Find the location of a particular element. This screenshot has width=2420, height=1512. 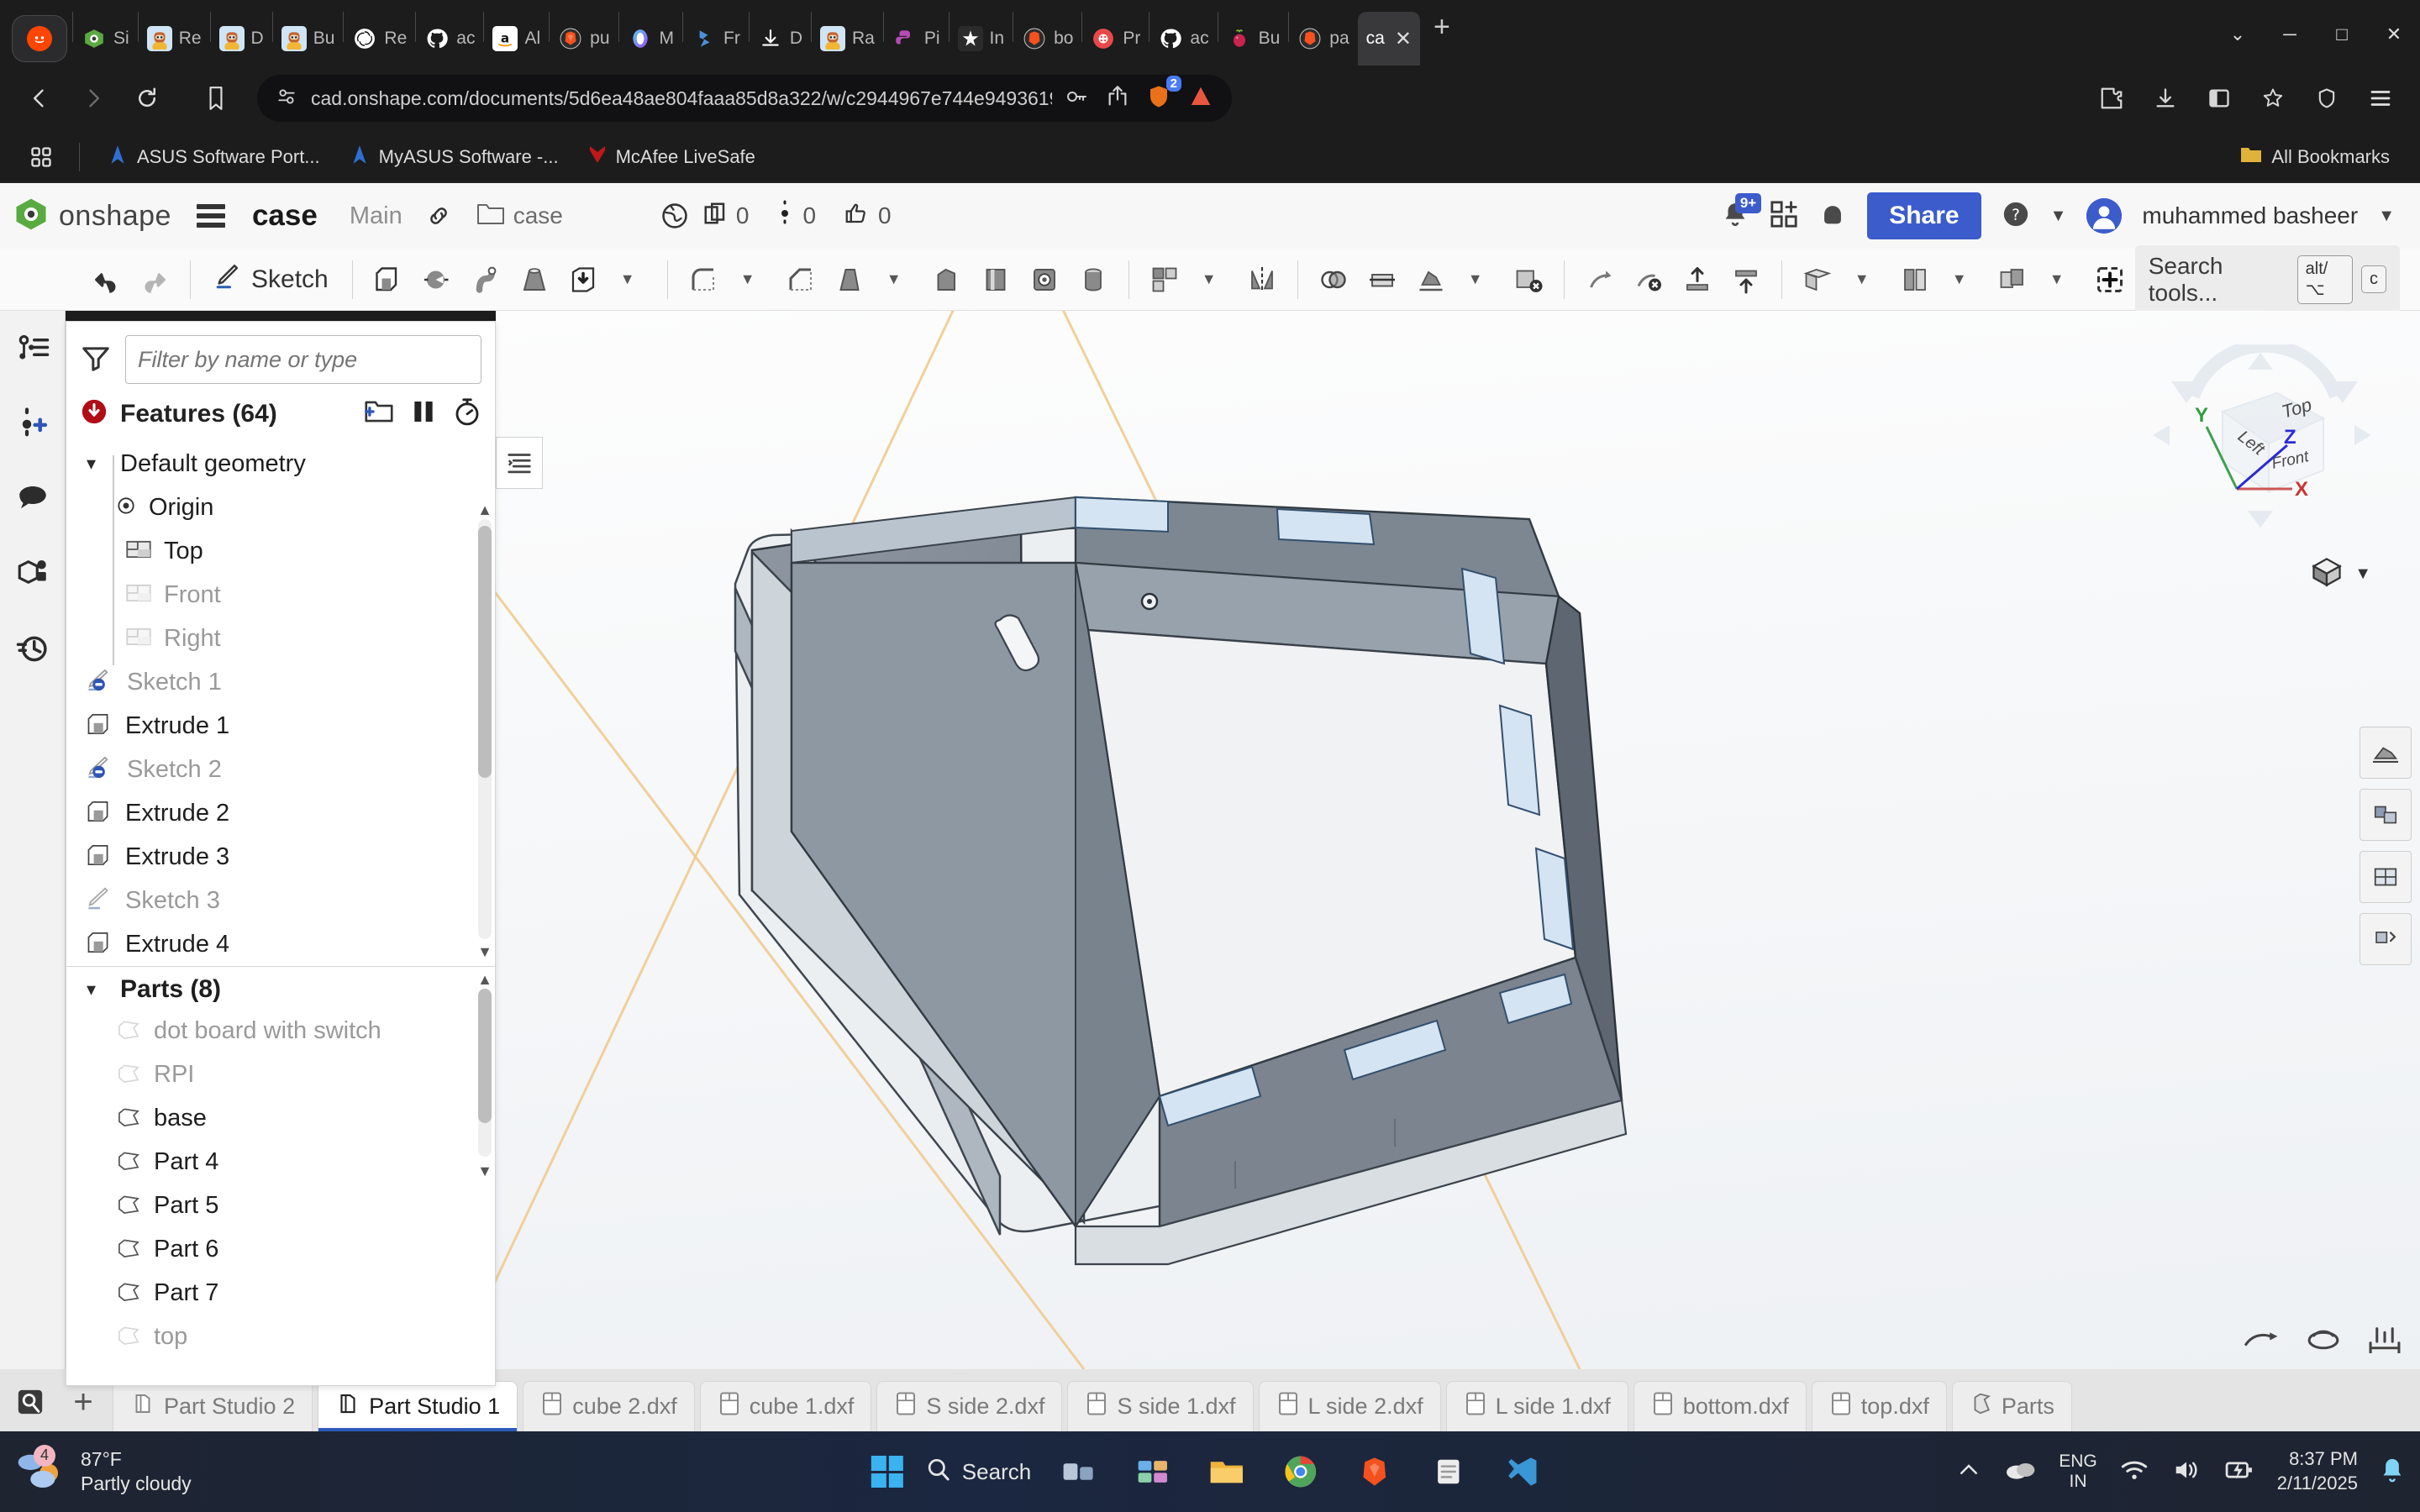

minimize-button: ─ is located at coordinates (2290, 34).